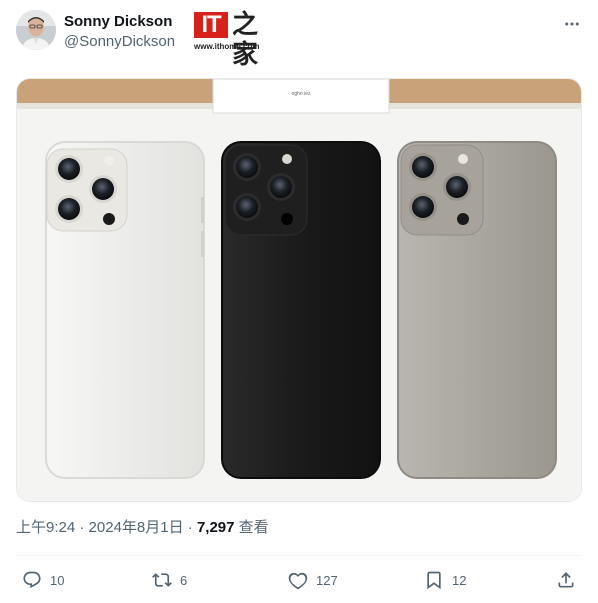  Describe the element at coordinates (32, 580) in the screenshot. I see `reply-icon` at that location.